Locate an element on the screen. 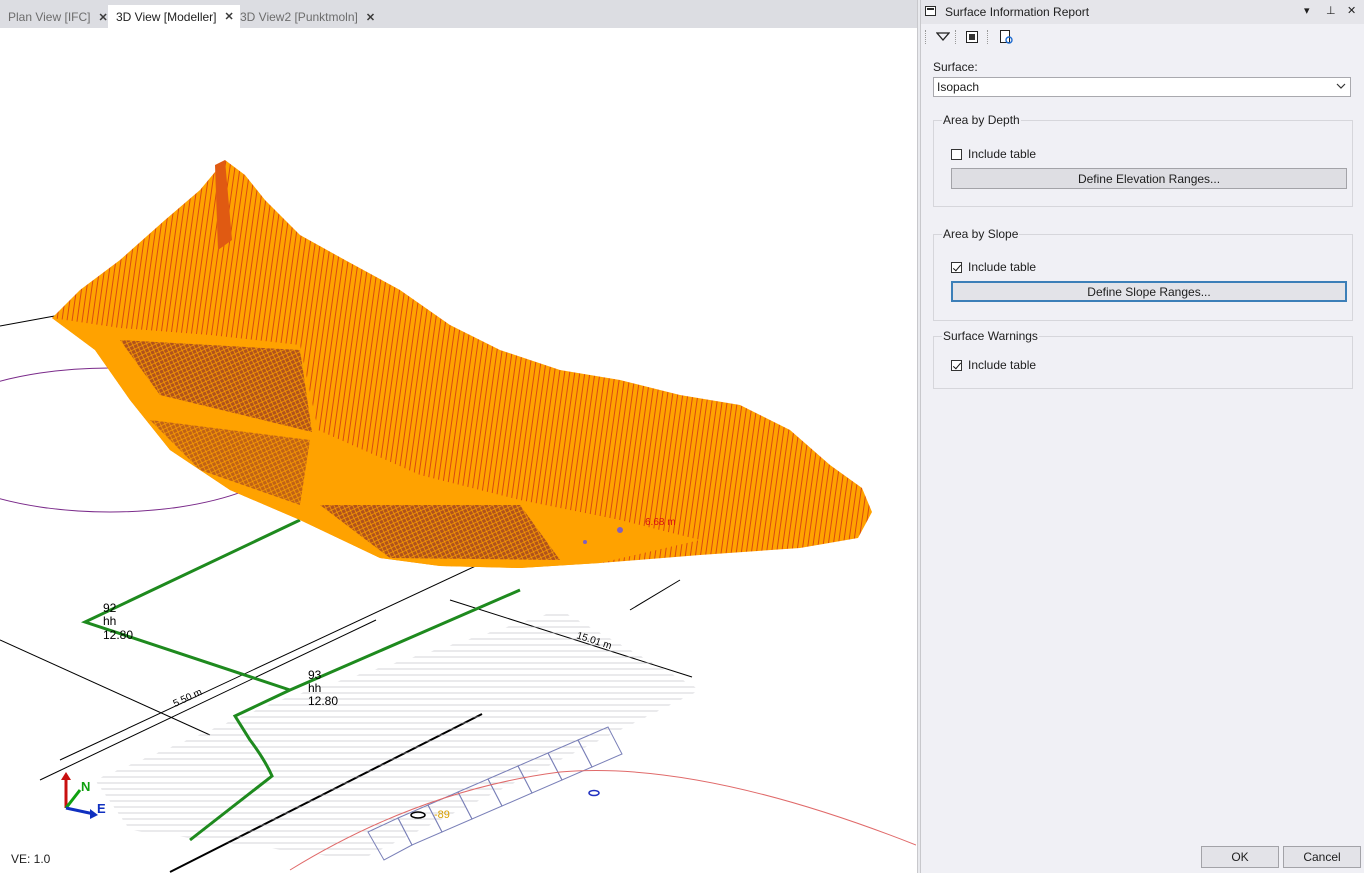  tab-label: 3D View [Modeller] is located at coordinates (166, 16).